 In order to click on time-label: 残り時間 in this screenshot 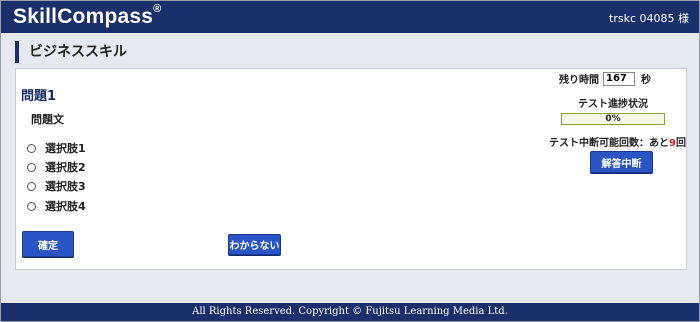, I will do `click(579, 80)`.